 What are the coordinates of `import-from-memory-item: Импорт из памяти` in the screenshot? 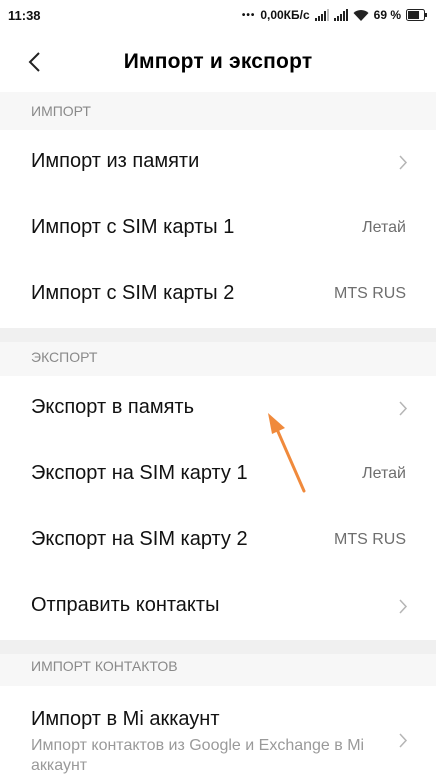 It's located at (218, 163).